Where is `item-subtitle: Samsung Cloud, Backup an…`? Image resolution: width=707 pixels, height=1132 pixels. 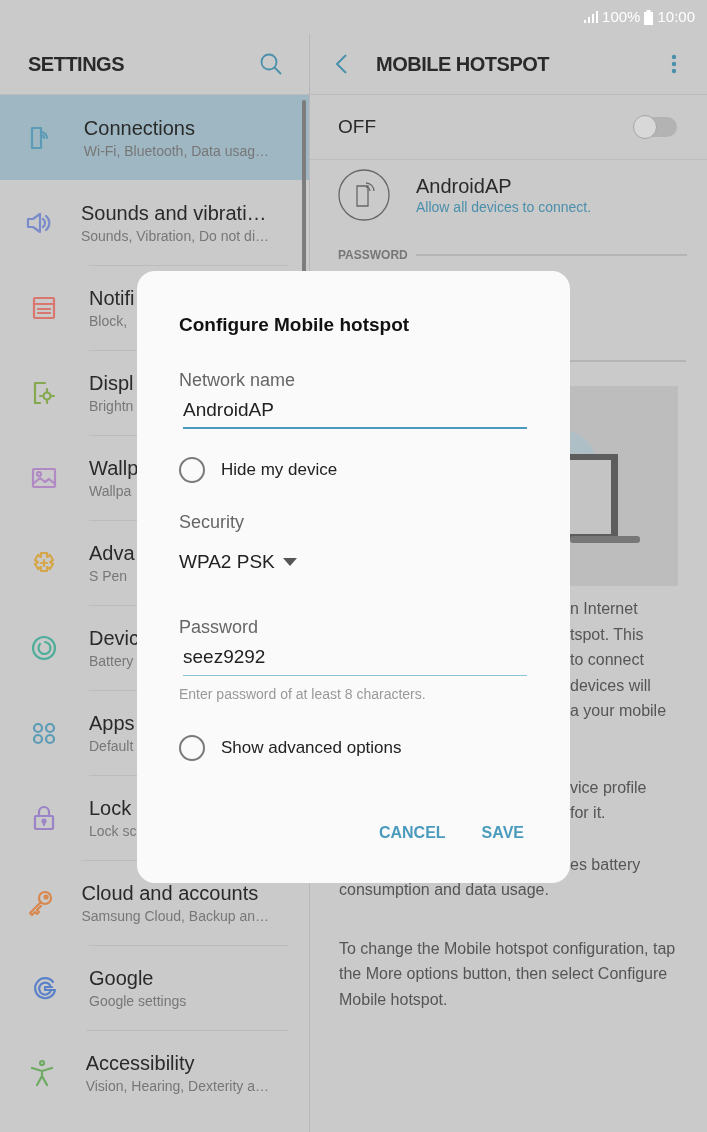 item-subtitle: Samsung Cloud, Backup an… is located at coordinates (175, 916).